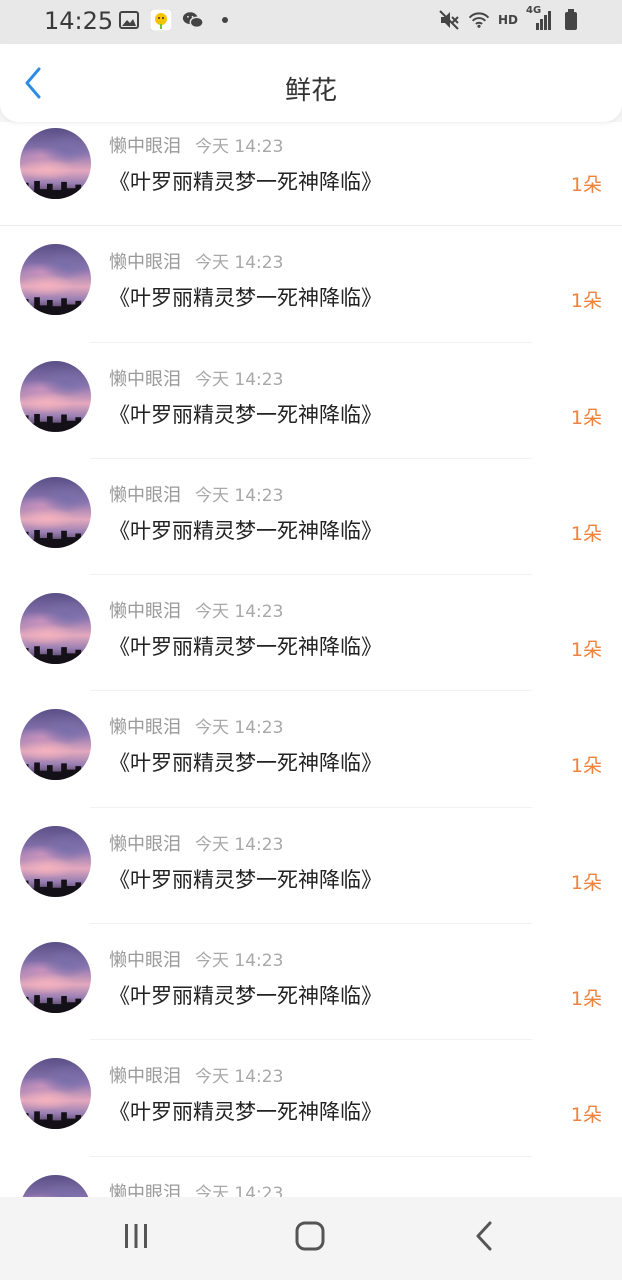  Describe the element at coordinates (311, 22) in the screenshot. I see `status-bar: 14:25 HD 4G` at that location.